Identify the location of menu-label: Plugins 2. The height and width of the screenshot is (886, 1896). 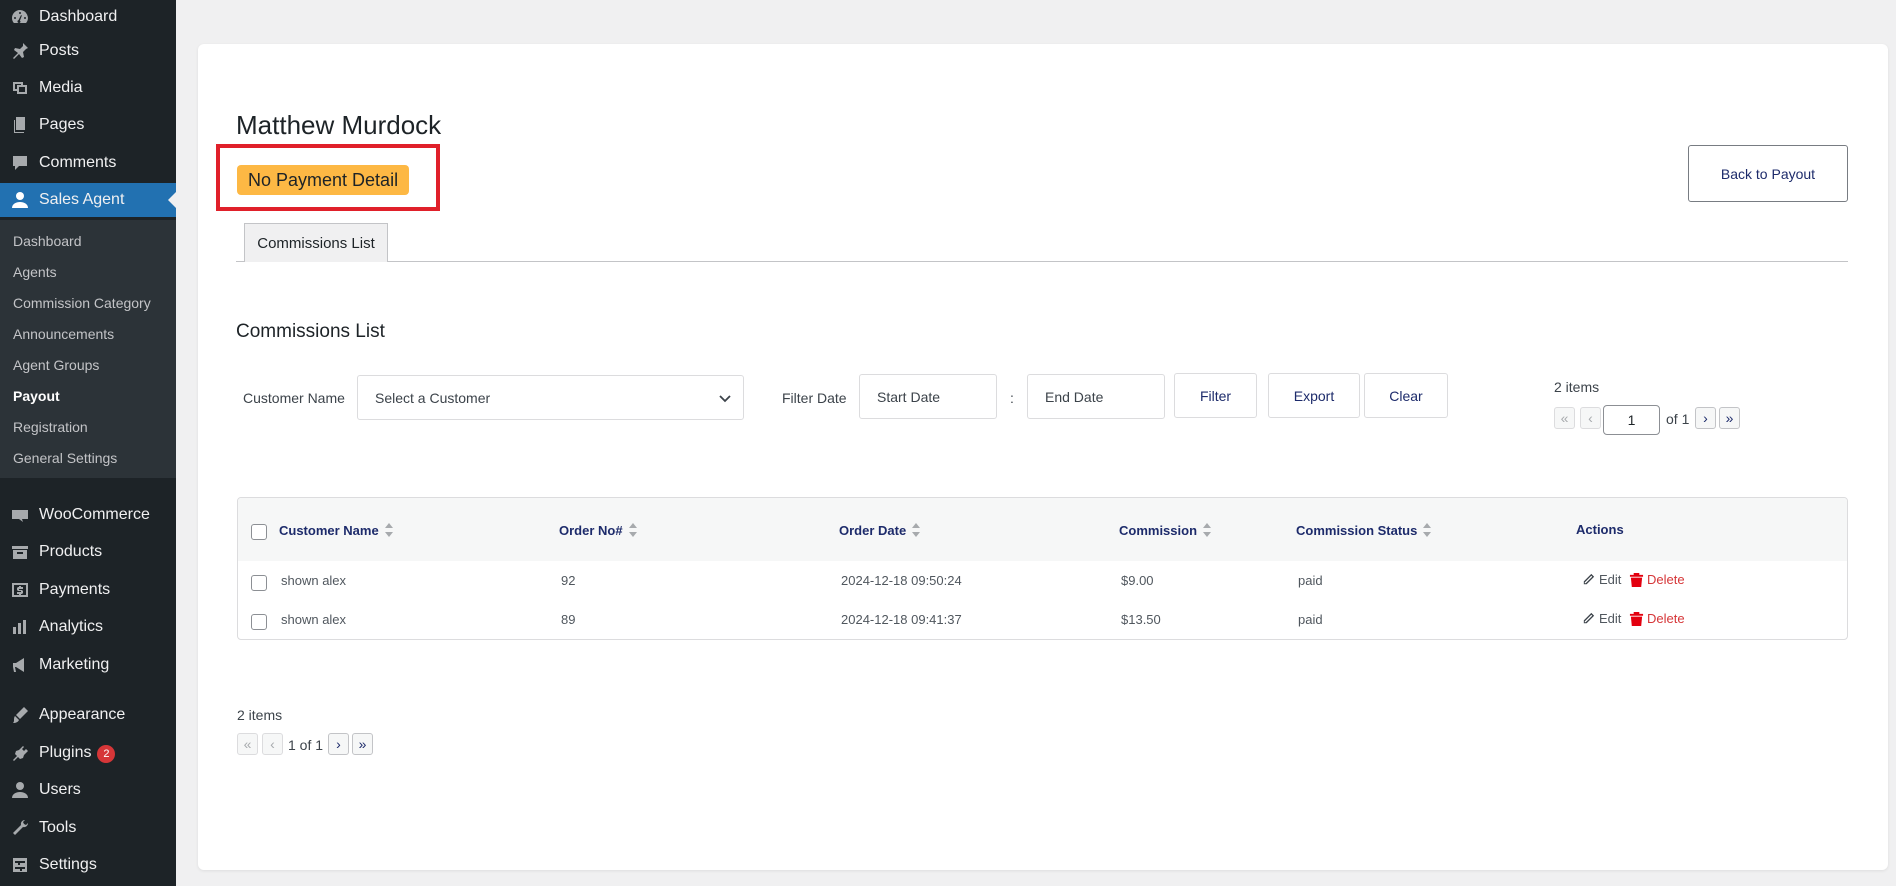
(77, 753).